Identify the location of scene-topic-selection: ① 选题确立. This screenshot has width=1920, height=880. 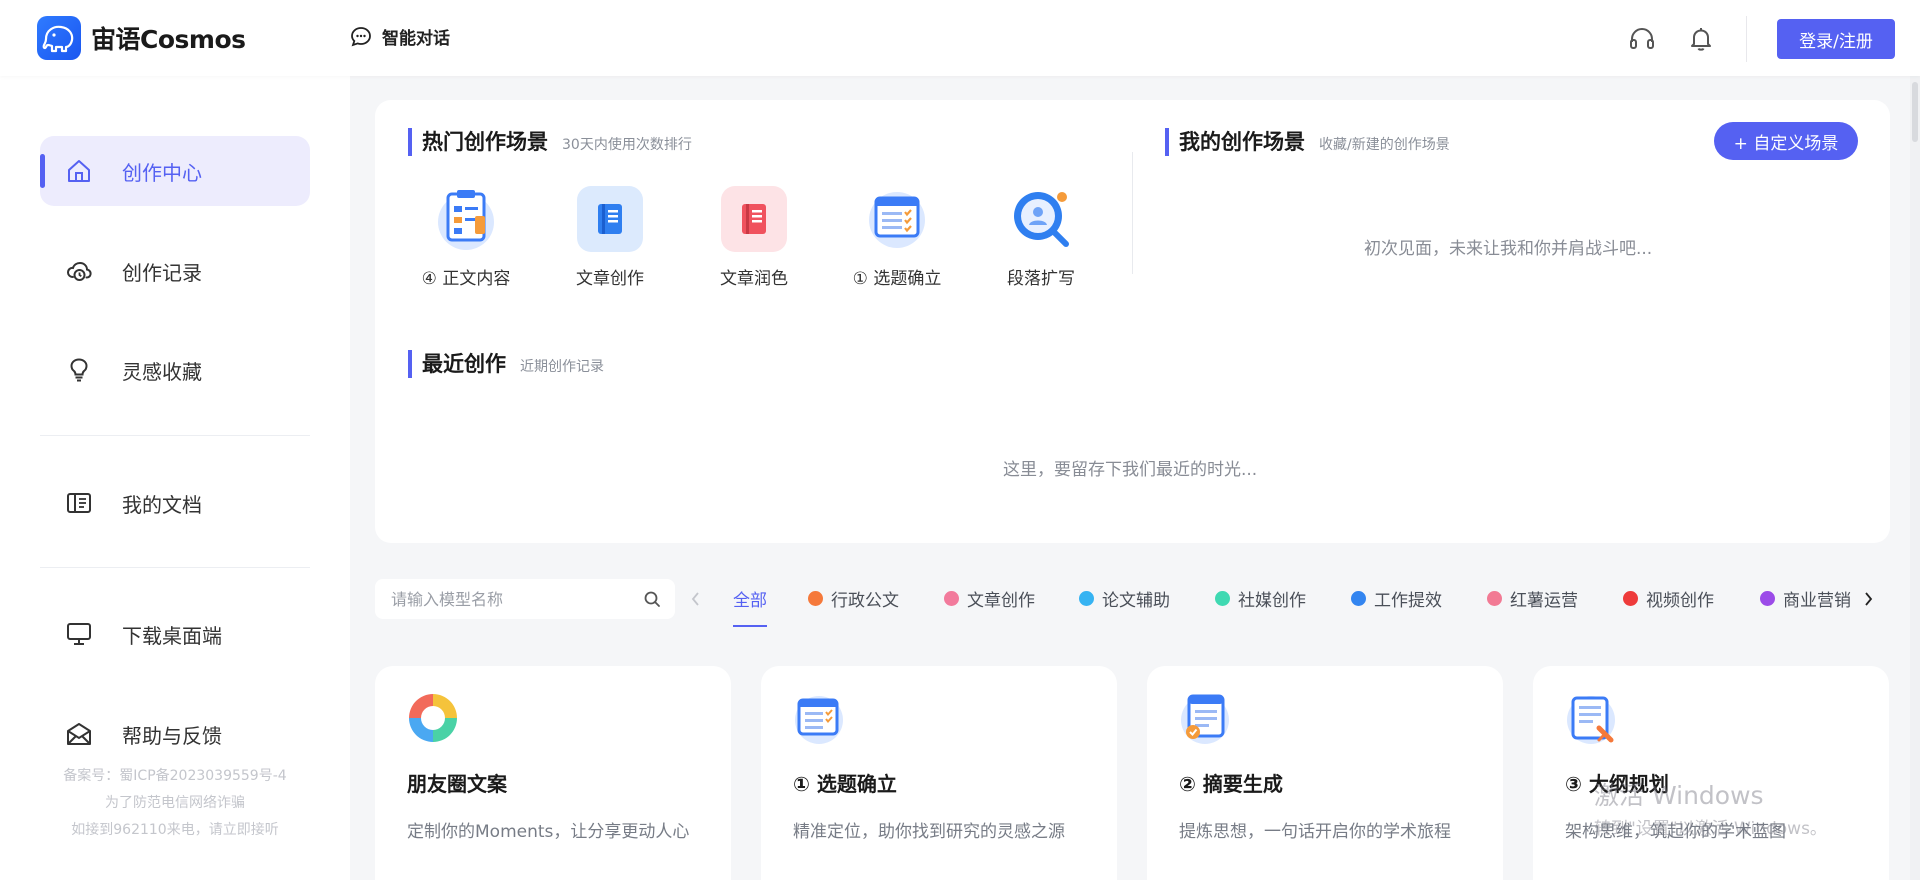
(897, 237).